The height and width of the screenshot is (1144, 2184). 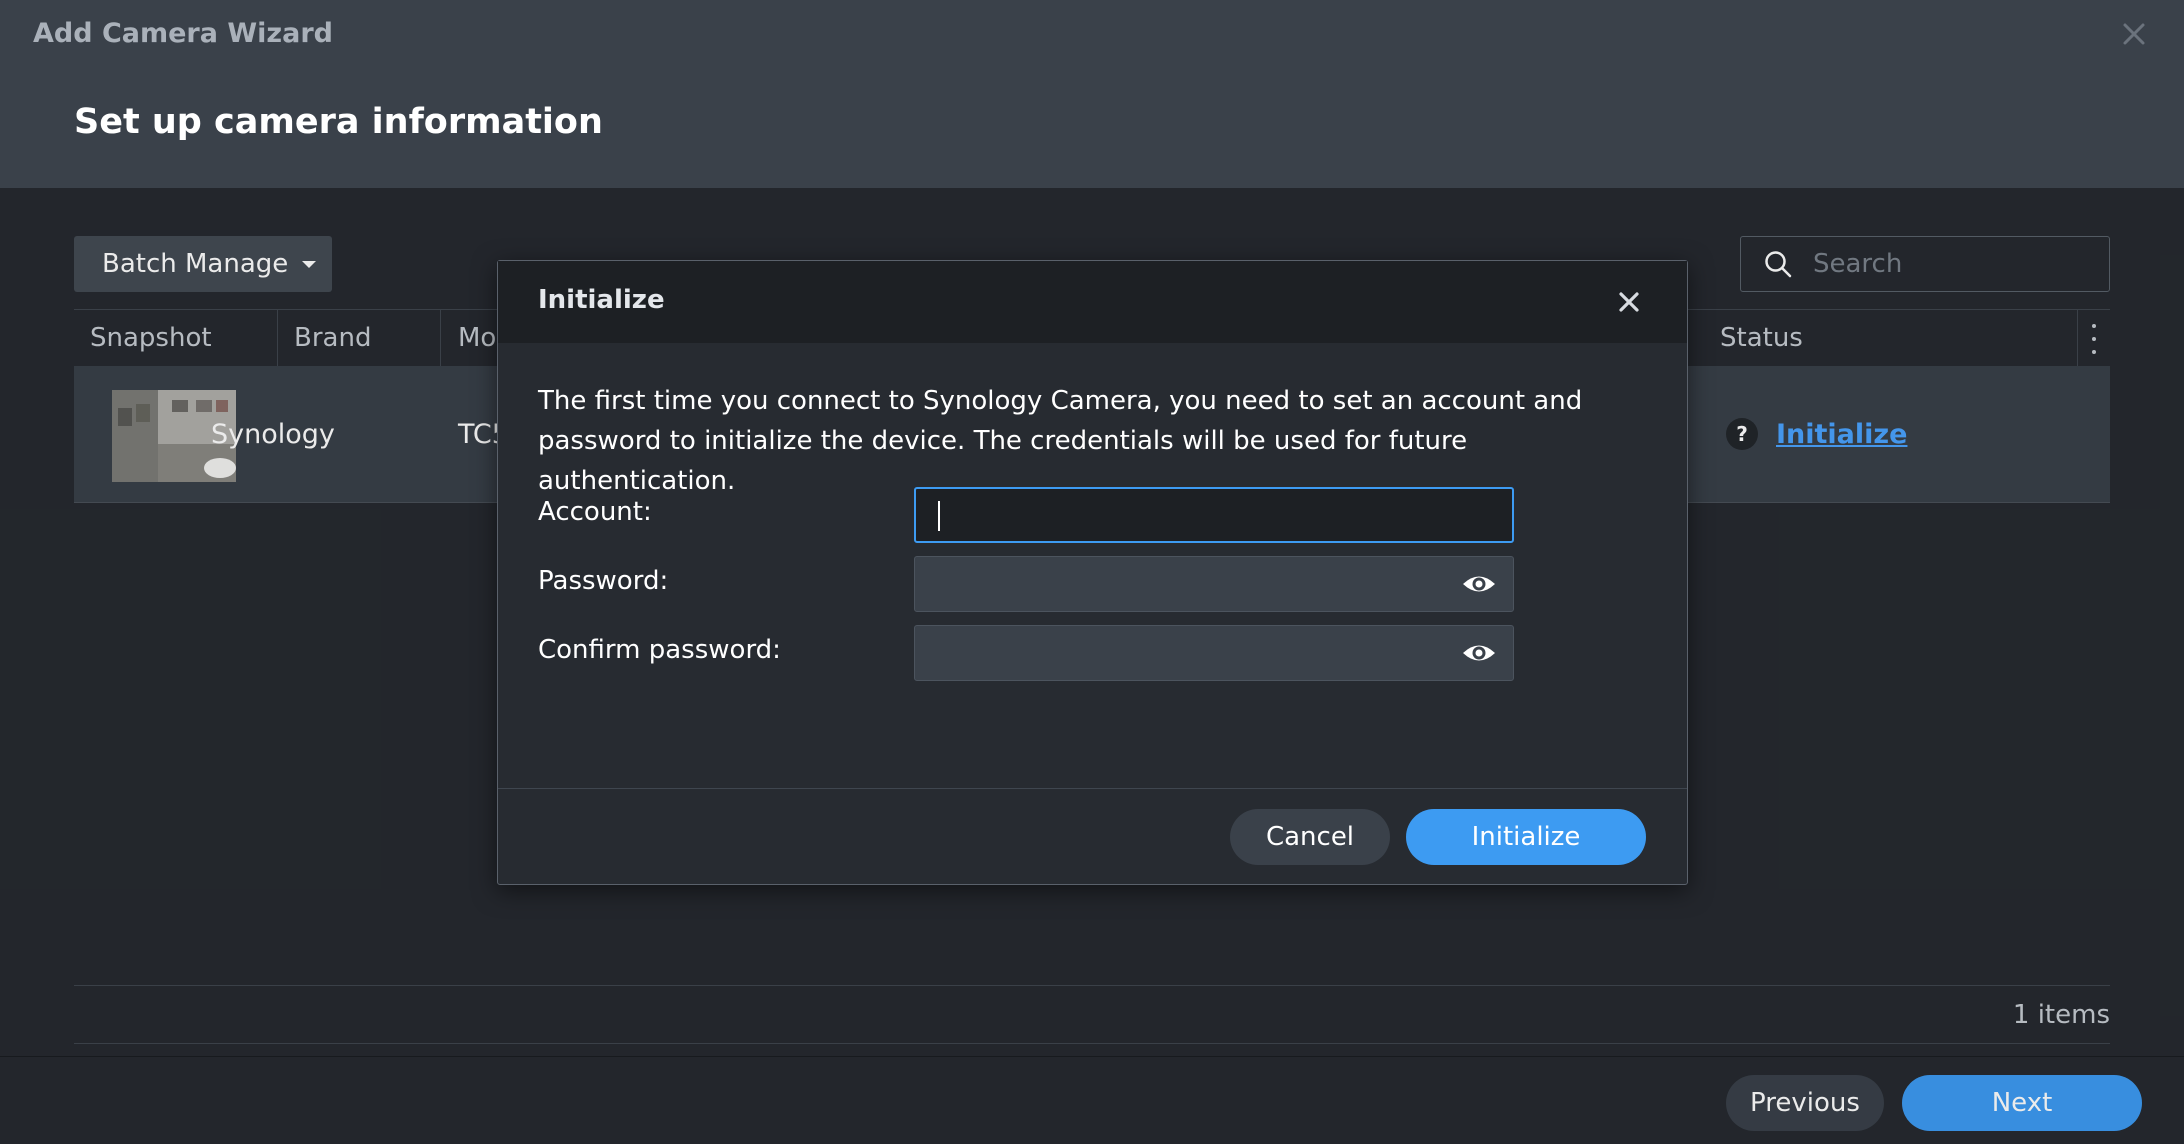 What do you see at coordinates (1214, 515) in the screenshot?
I see `account-field` at bounding box center [1214, 515].